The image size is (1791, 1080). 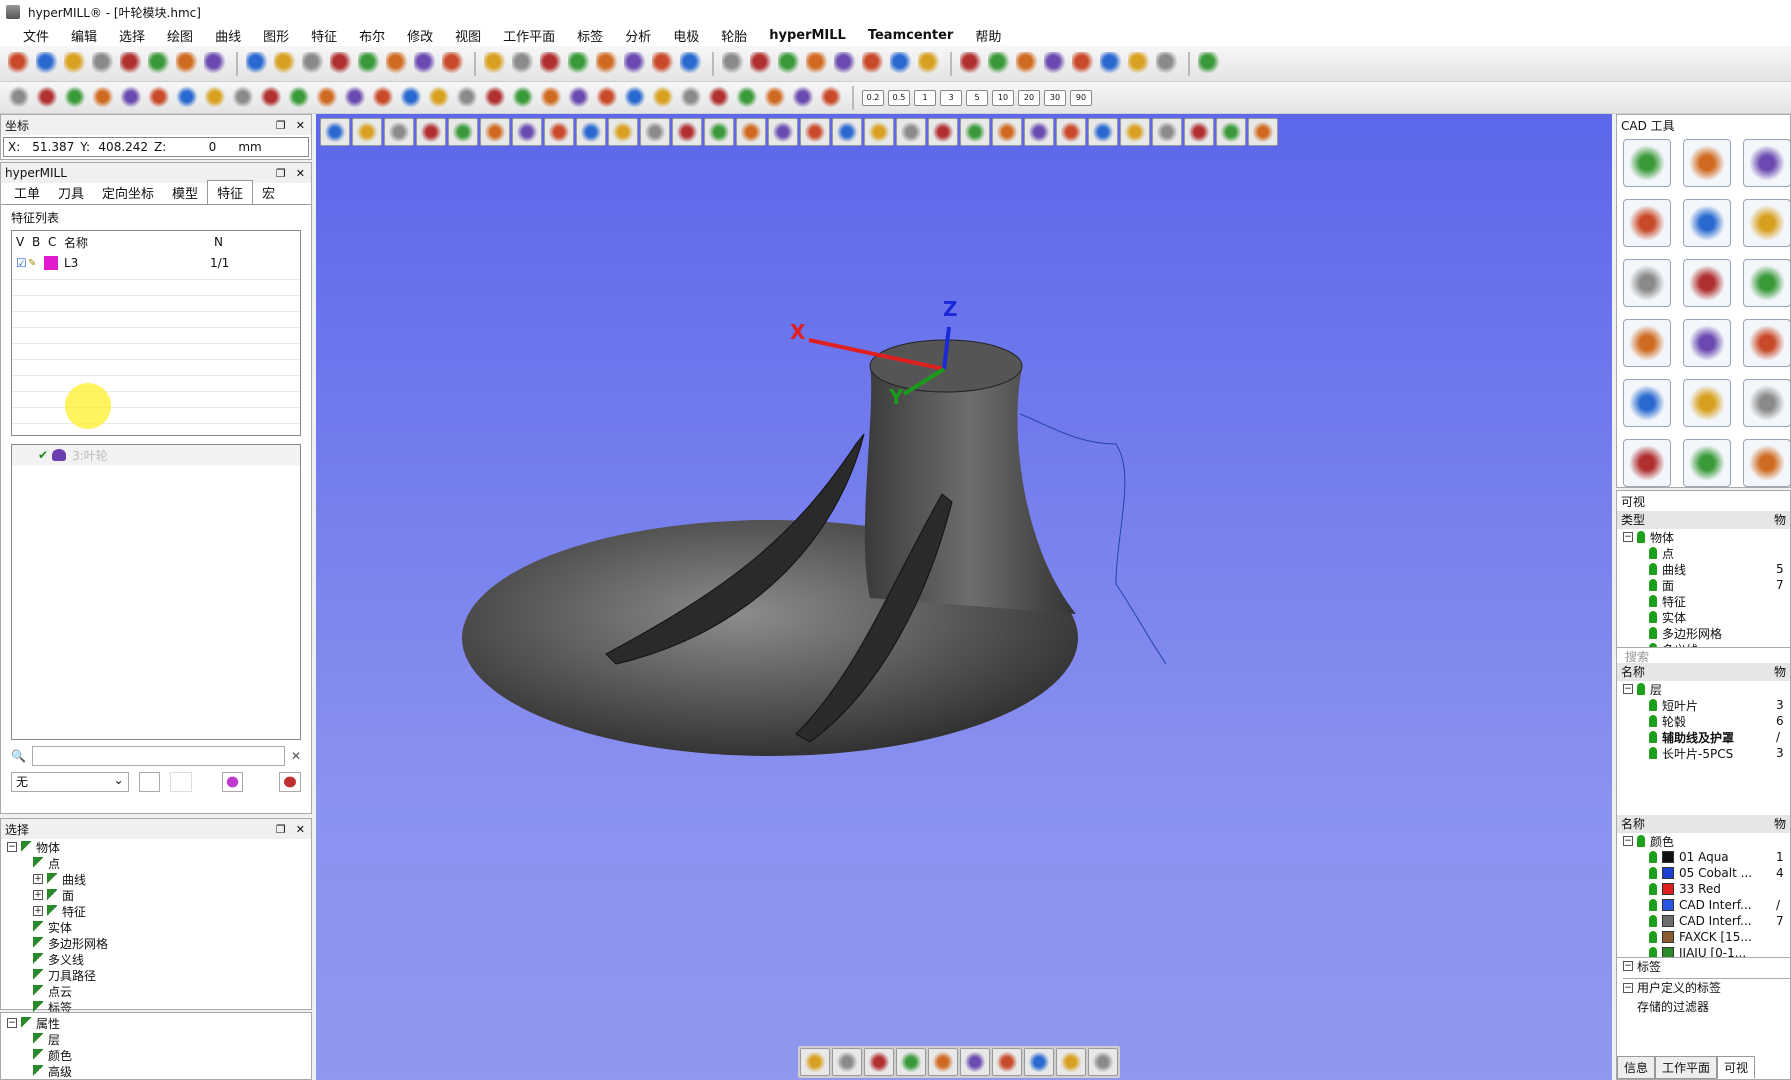 I want to click on expand-icon: +, so click(x=38, y=879).